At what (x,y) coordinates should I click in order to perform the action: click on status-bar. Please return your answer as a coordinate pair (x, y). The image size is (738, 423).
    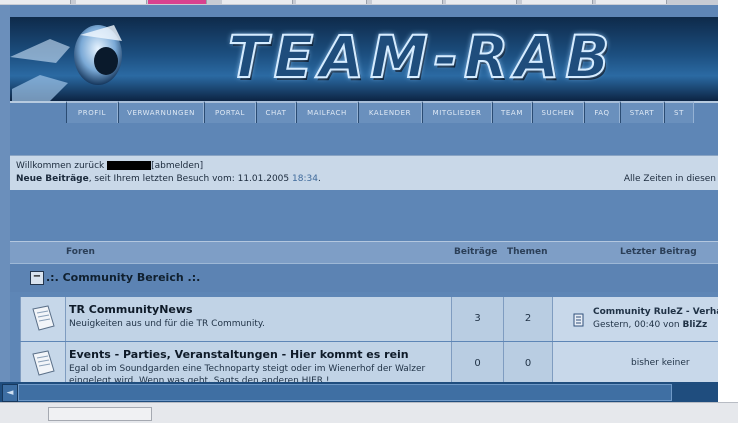
    Looking at the image, I should click on (369, 412).